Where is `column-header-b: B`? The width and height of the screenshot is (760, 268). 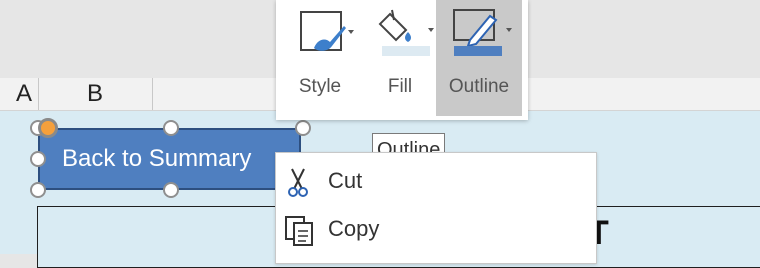 column-header-b: B is located at coordinates (95, 94).